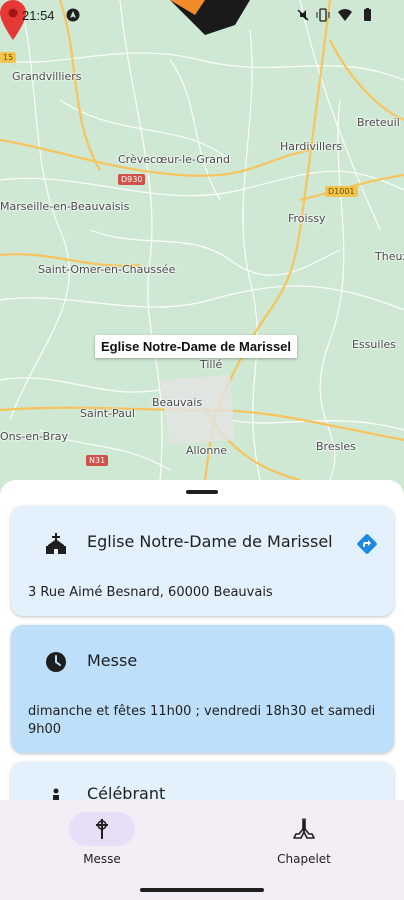 This screenshot has height=900, width=404. I want to click on map-place-label: Bresles, so click(336, 446).